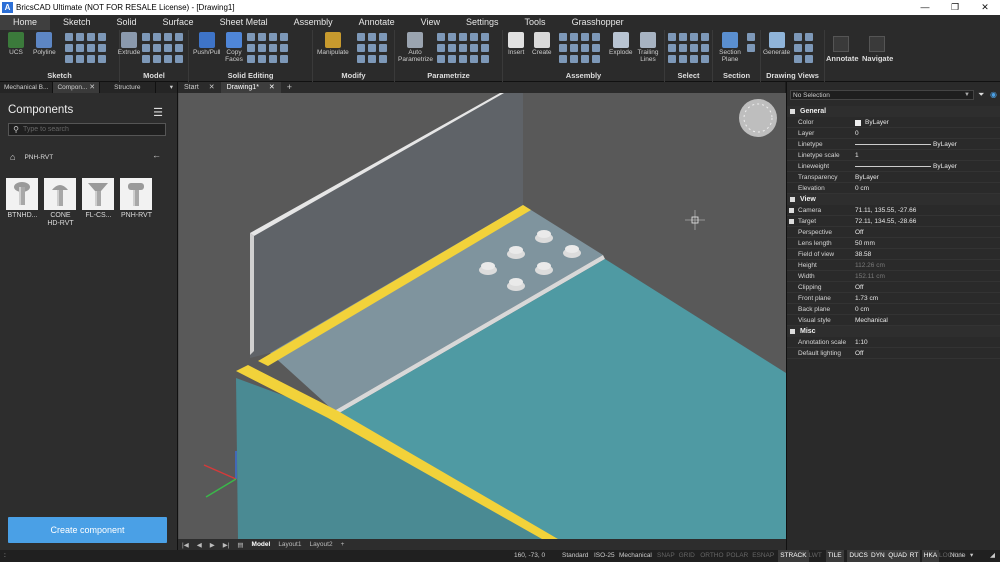 The image size is (1000, 562). I want to click on property-row: Transparency ByLayer, so click(893, 177).